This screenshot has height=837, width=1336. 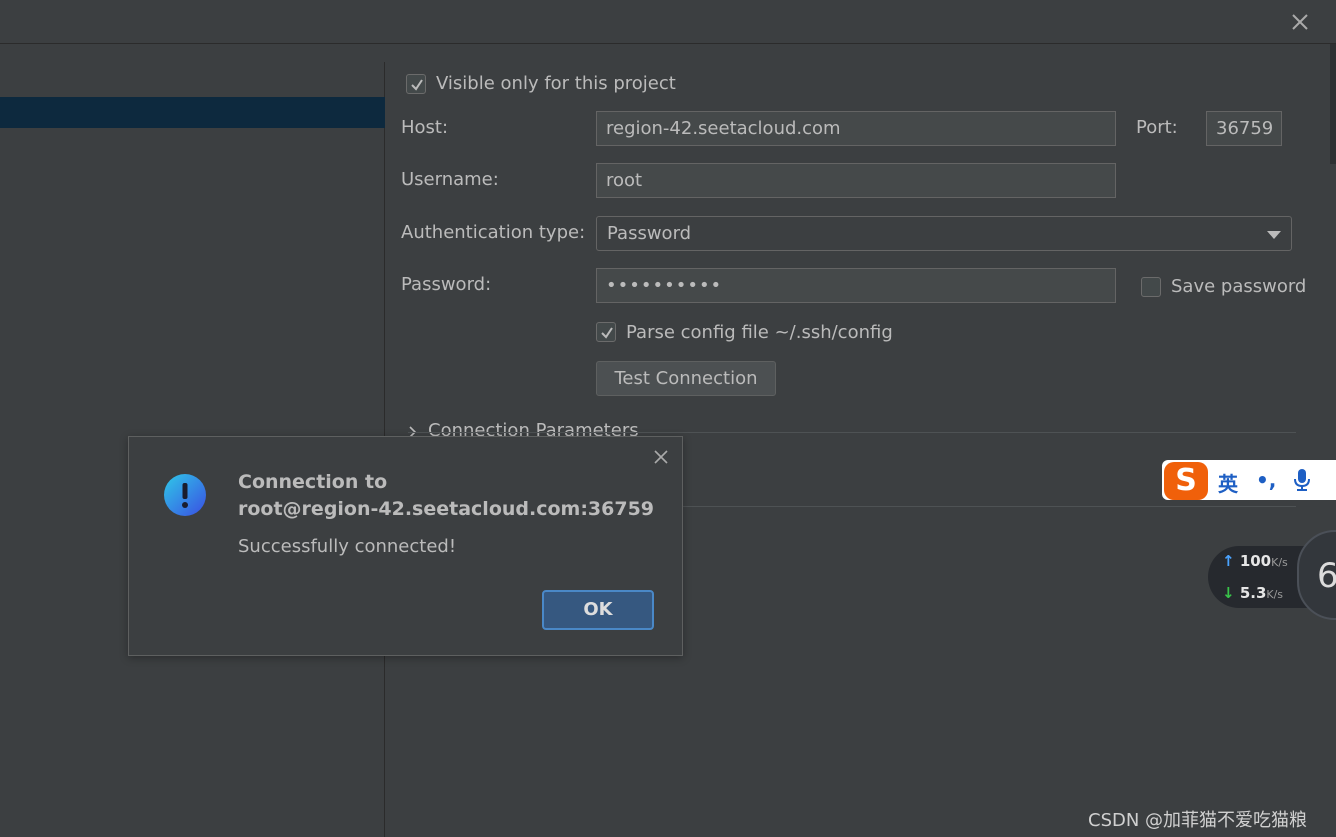 What do you see at coordinates (944, 233) in the screenshot?
I see `auth-type-select: Password` at bounding box center [944, 233].